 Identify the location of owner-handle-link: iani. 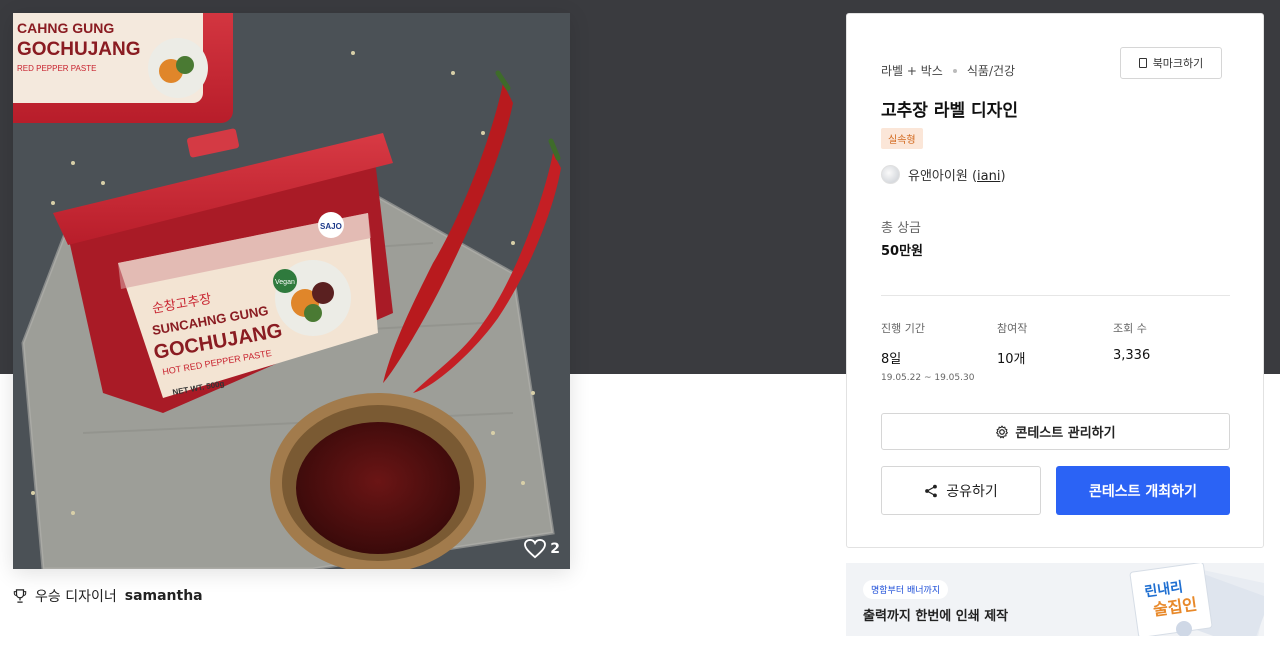
(988, 176).